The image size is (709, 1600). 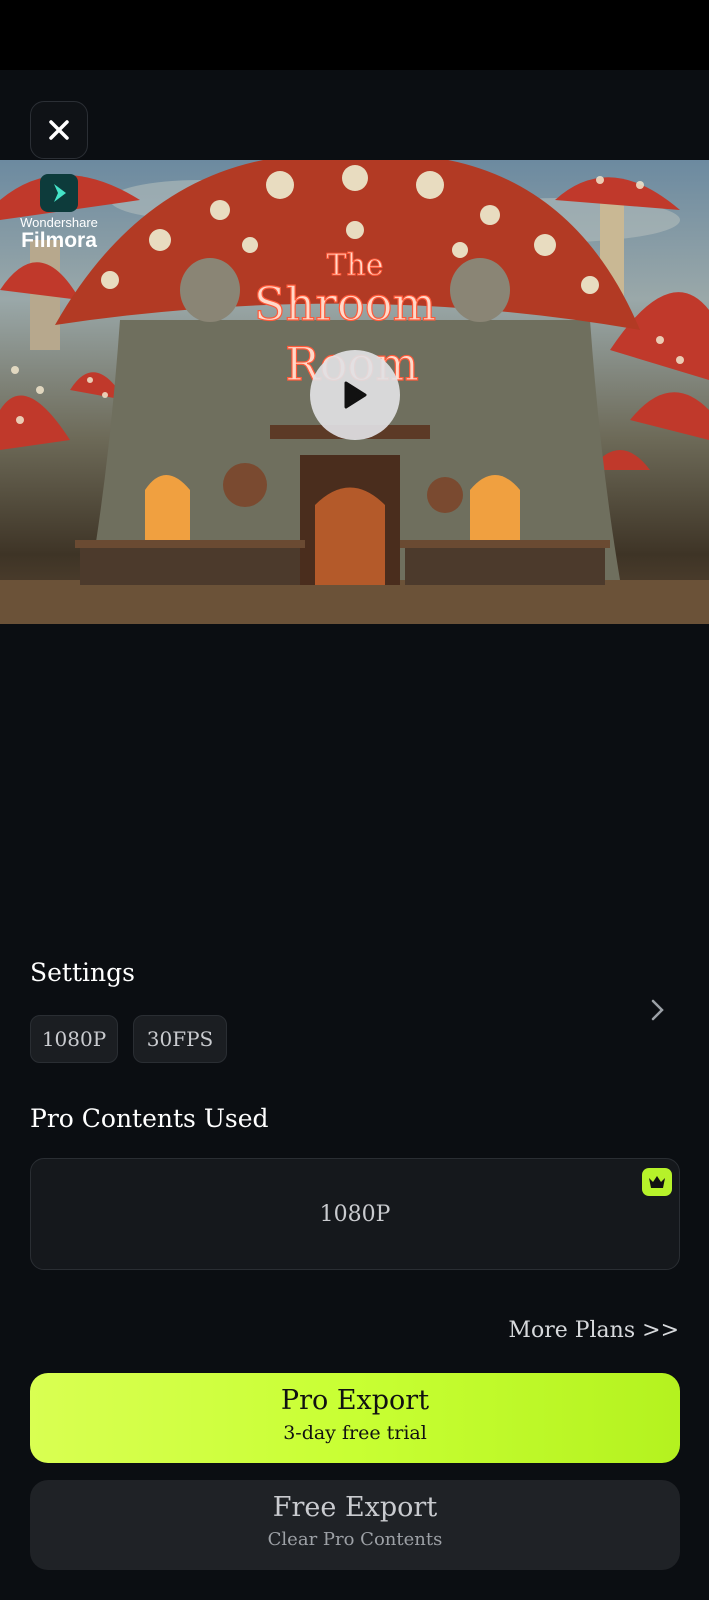 I want to click on pro-contents-title: Pro Contents Used, so click(x=149, y=1118).